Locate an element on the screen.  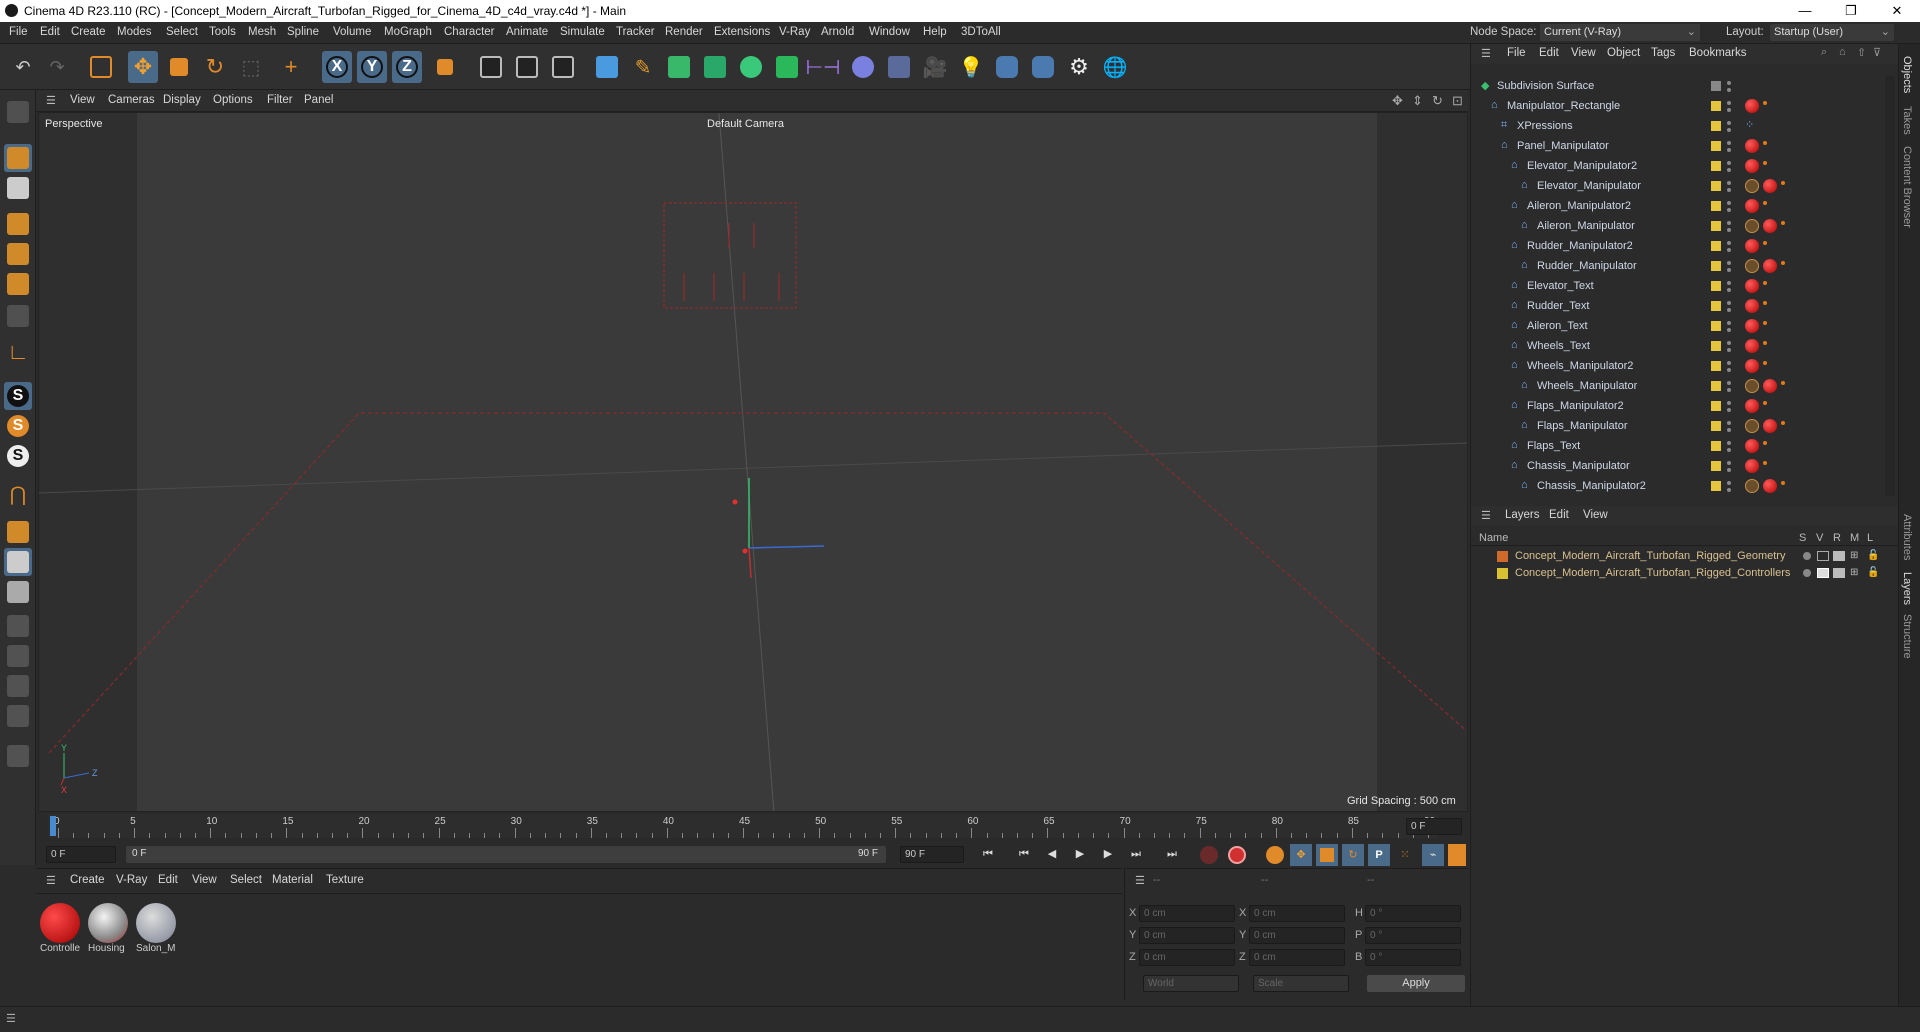
object-row: ⌂ Elevator_Manipulator is located at coordinates (1676, 186).